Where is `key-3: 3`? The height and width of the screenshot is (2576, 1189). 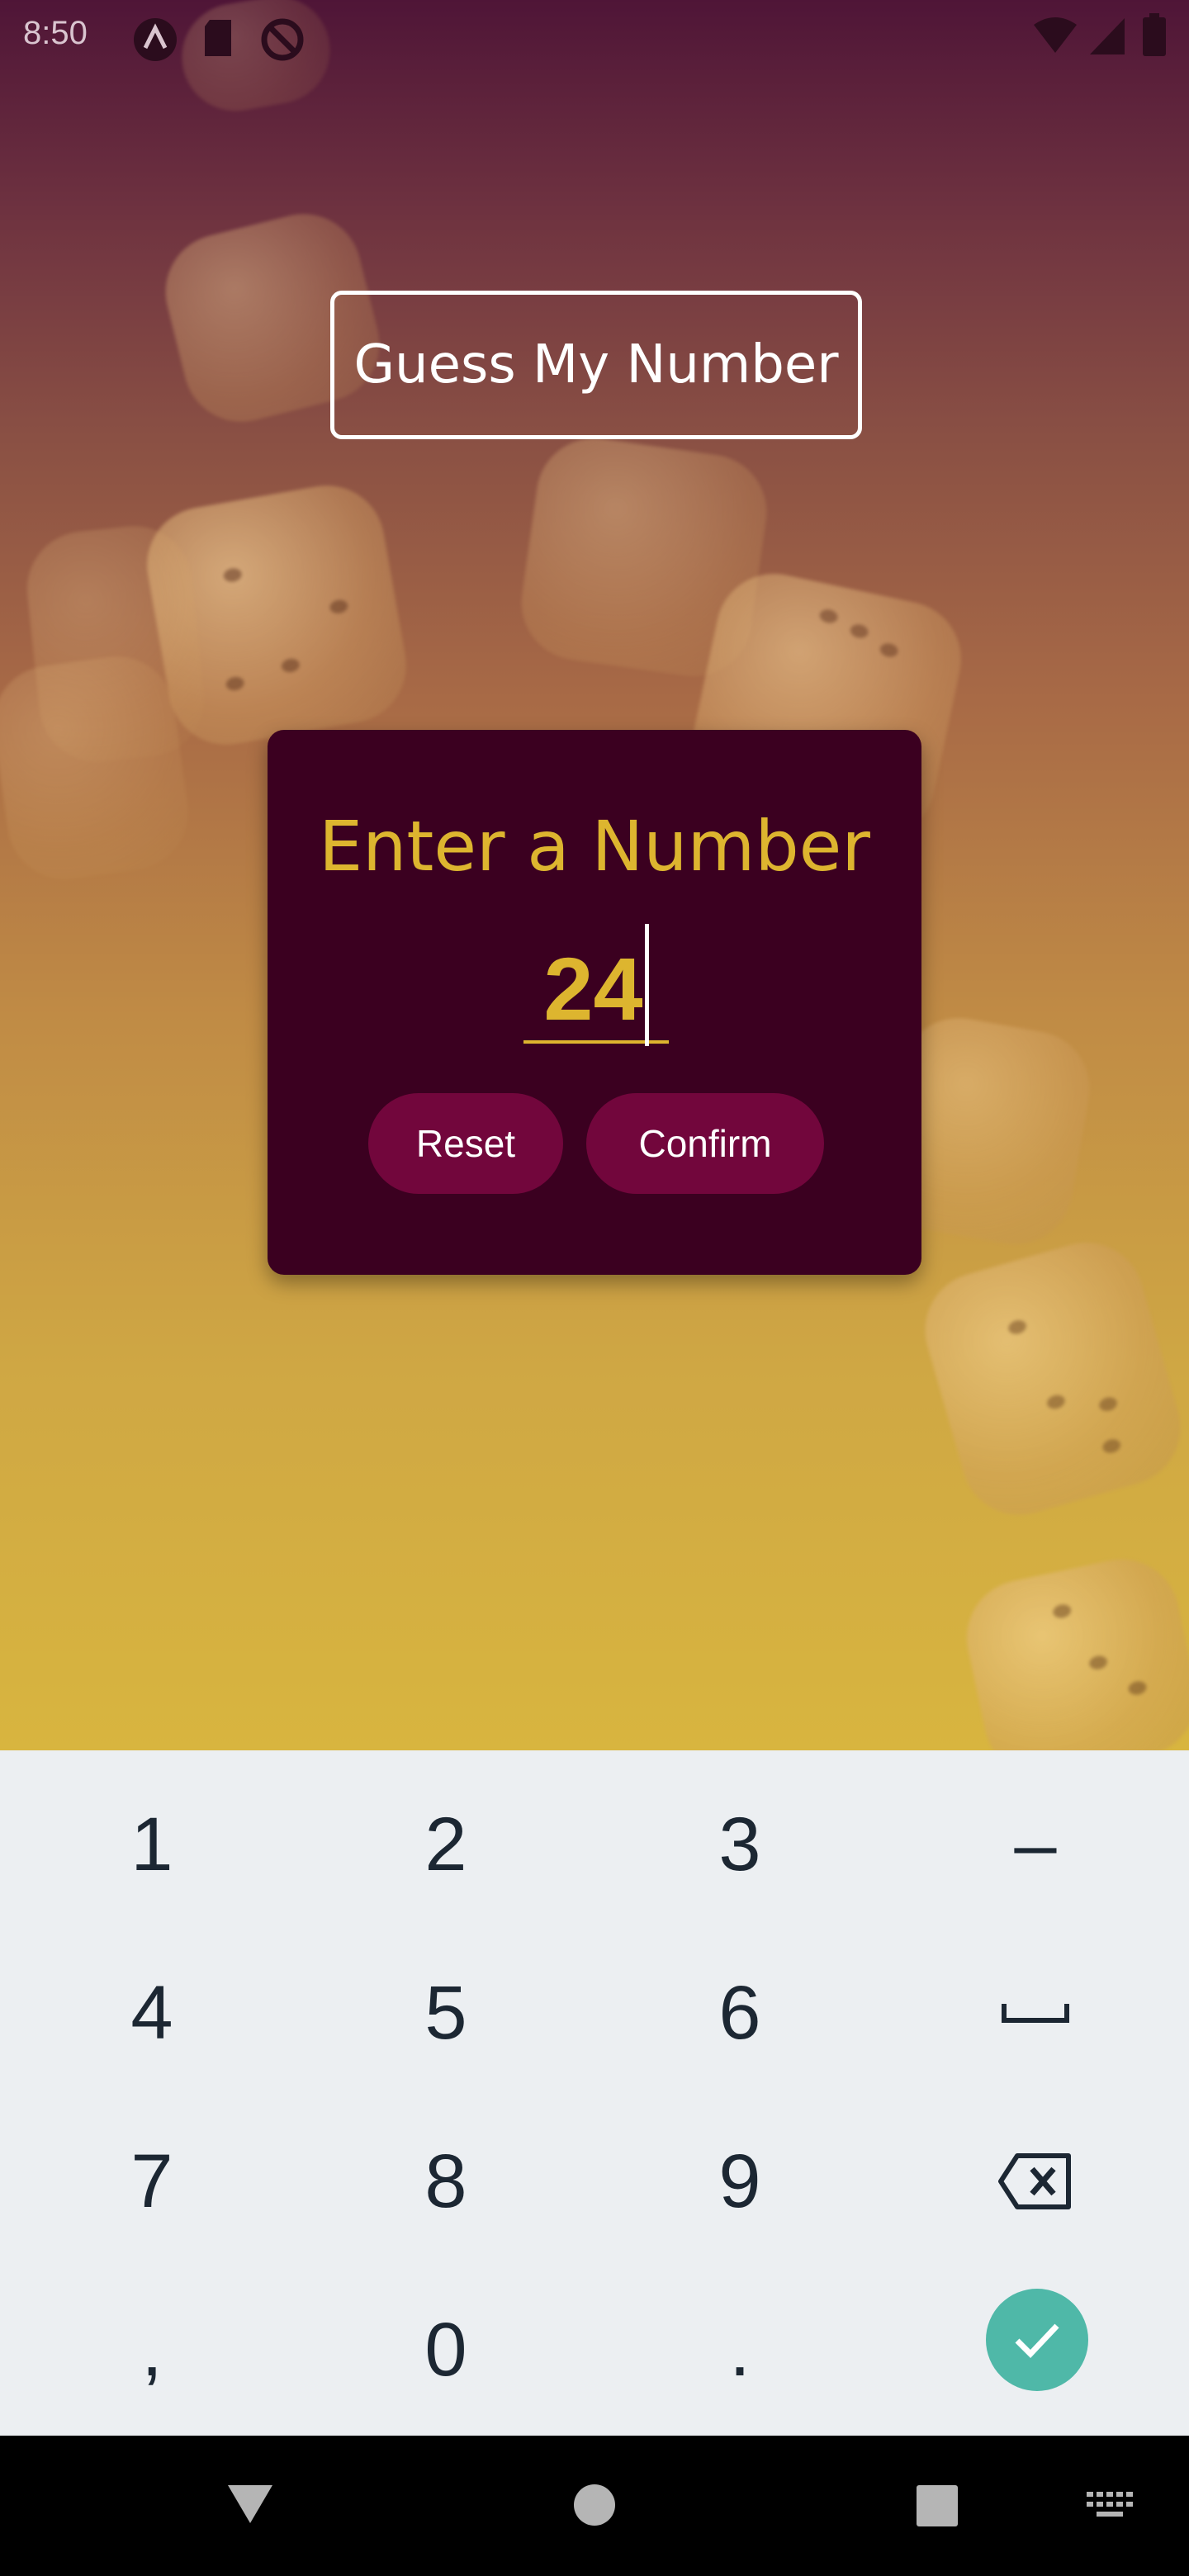
key-3: 3 is located at coordinates (740, 1844).